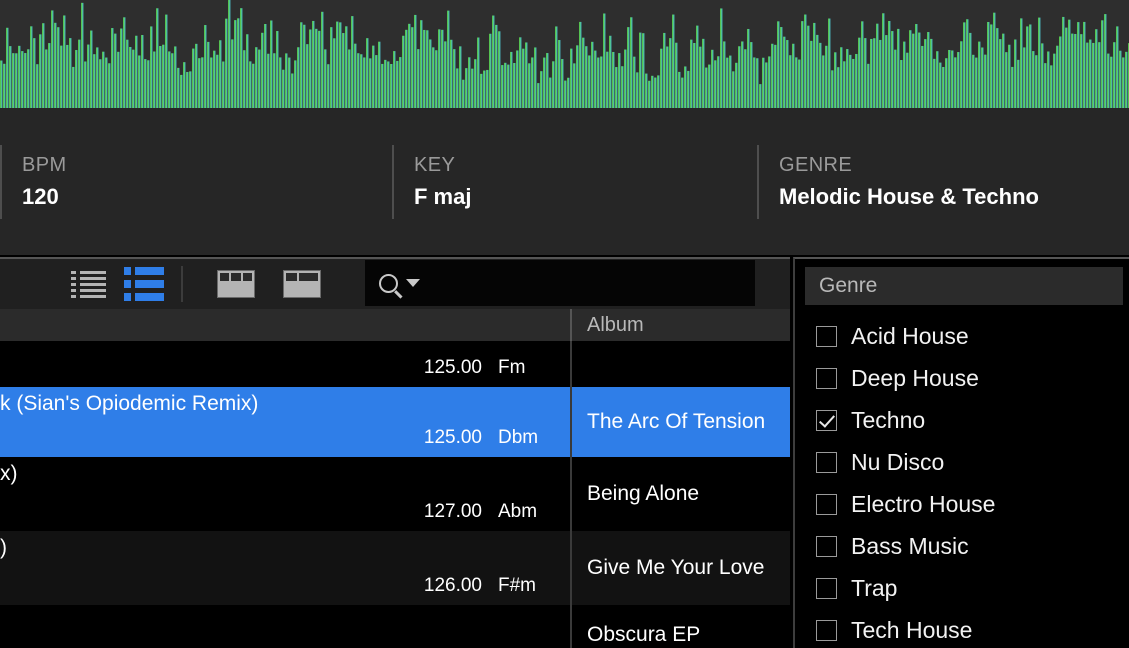  I want to click on bpm-label: BPM, so click(44, 164).